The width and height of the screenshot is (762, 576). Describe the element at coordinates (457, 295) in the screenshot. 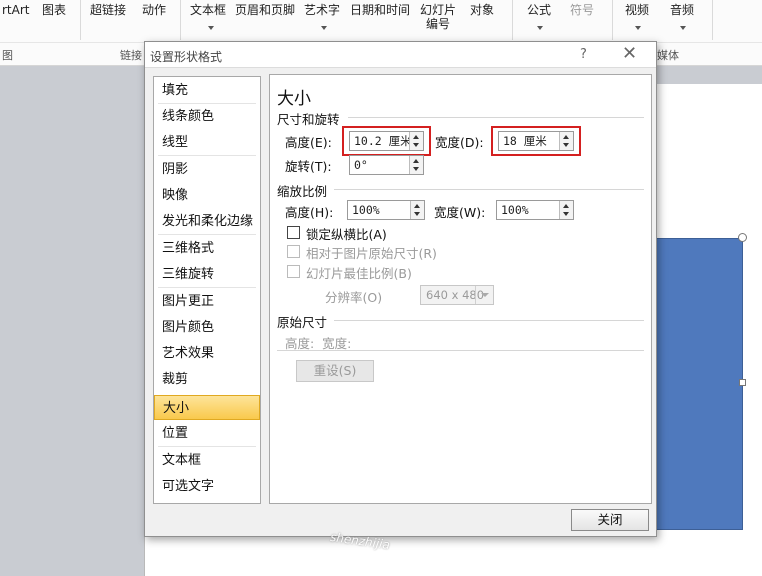

I see `resolution-select: 640 x 480` at that location.